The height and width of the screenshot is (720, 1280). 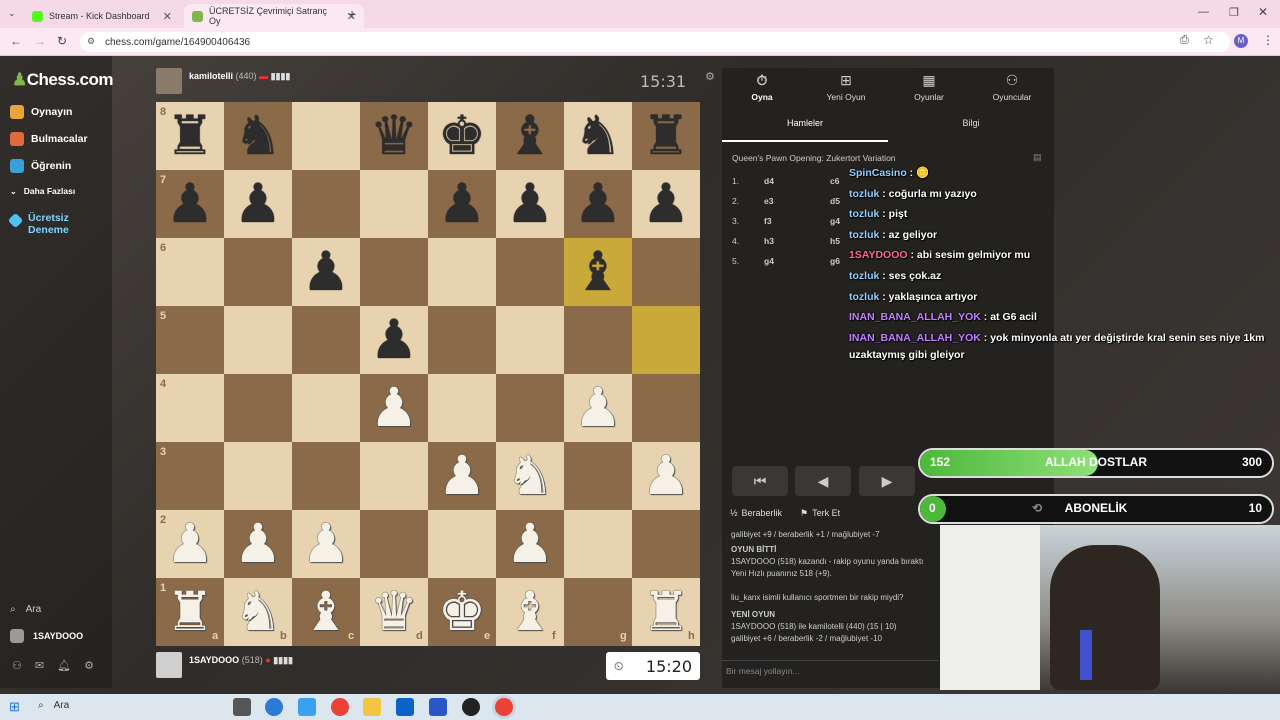 I want to click on chess-logo: ♟Chess.com, so click(x=62, y=80).